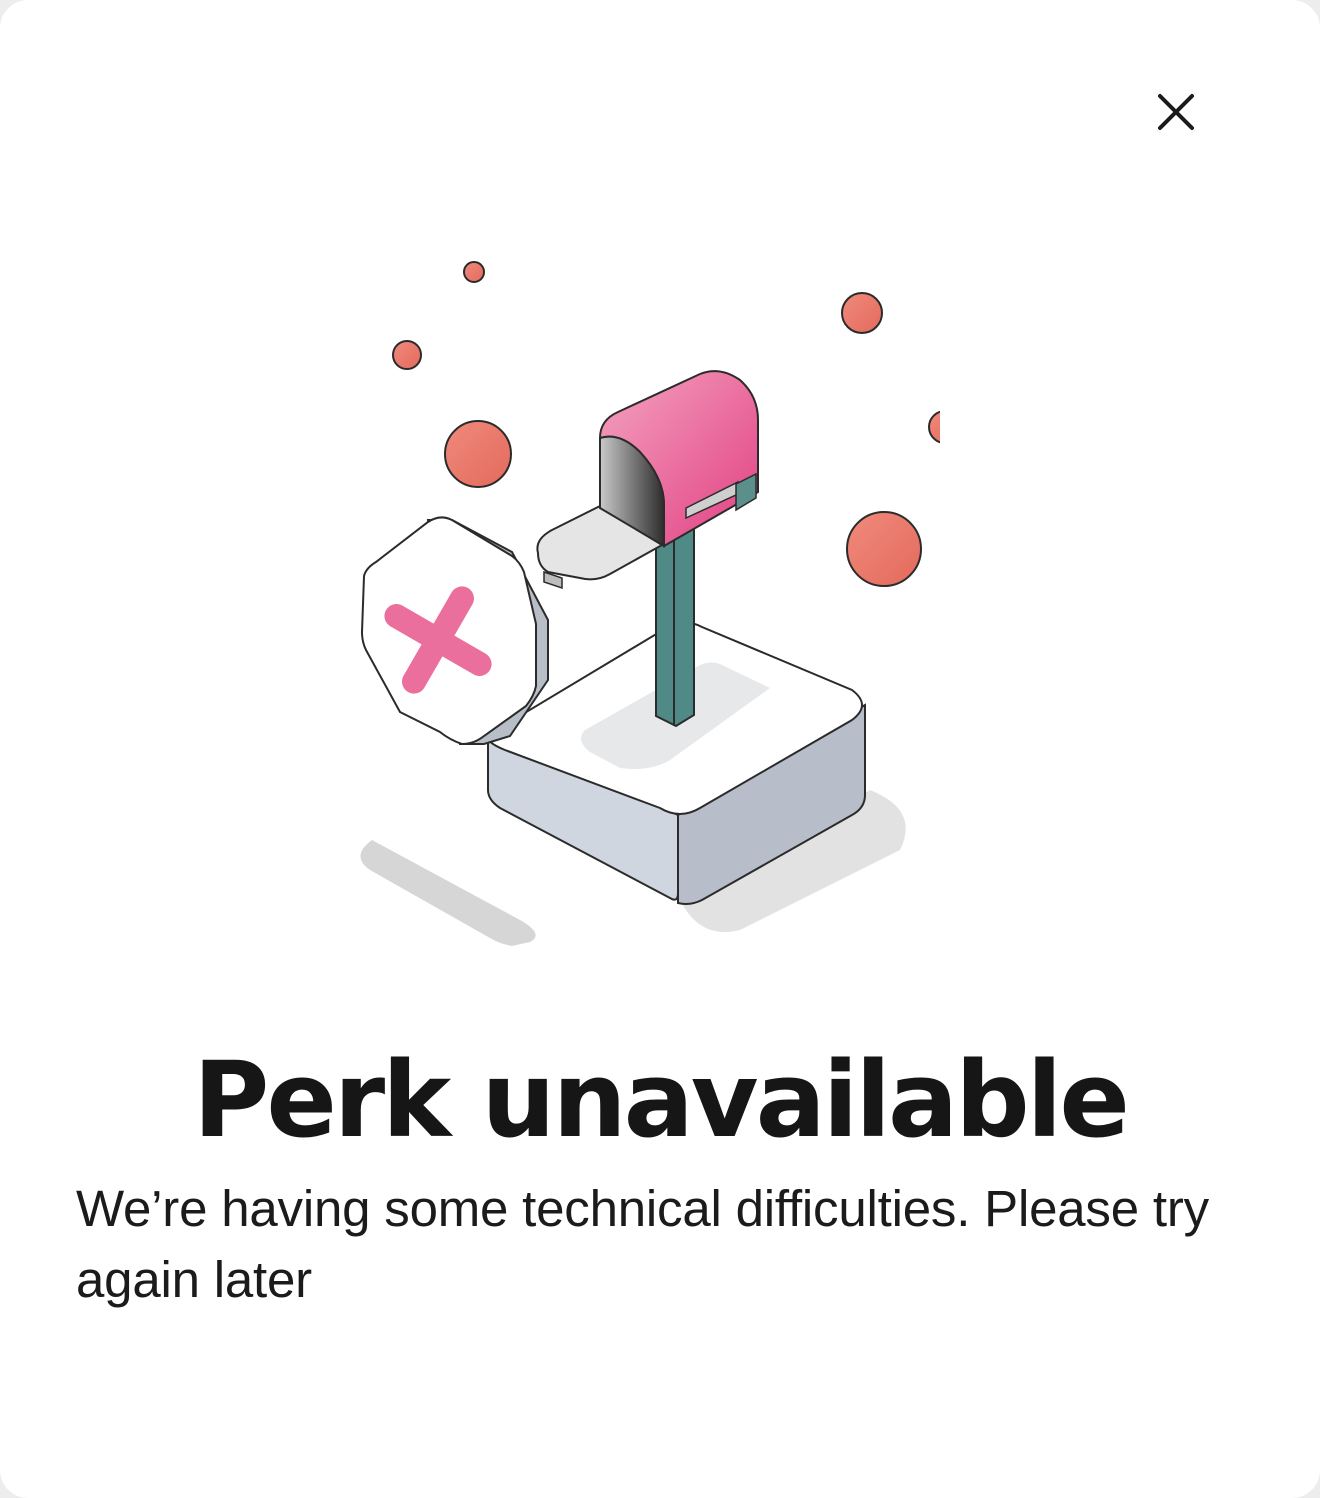  I want to click on close-icon, so click(1176, 112).